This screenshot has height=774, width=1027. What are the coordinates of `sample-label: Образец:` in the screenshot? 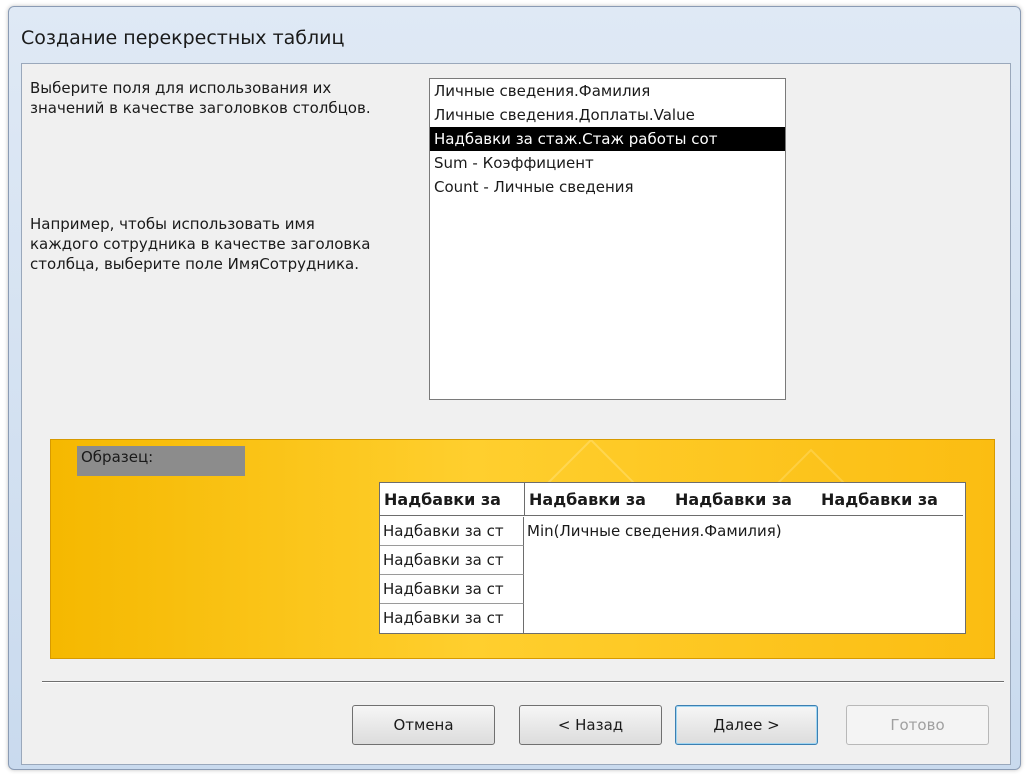 It's located at (161, 461).